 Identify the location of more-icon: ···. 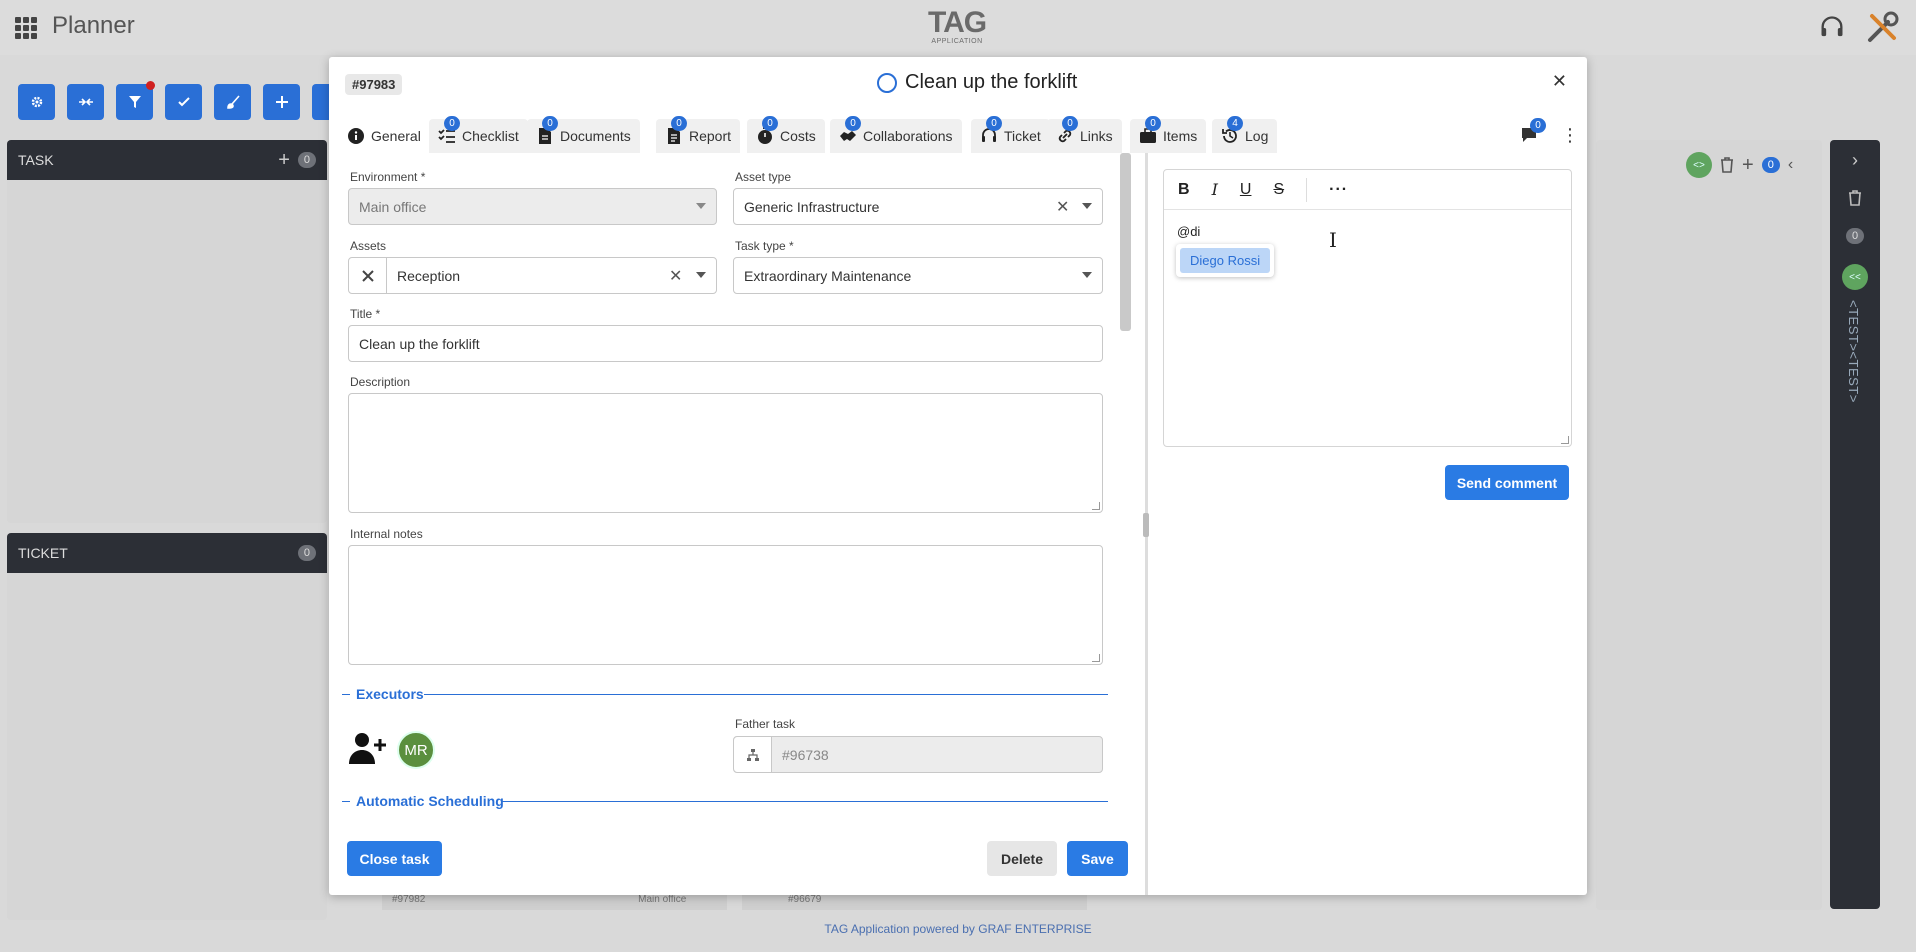
(1338, 190).